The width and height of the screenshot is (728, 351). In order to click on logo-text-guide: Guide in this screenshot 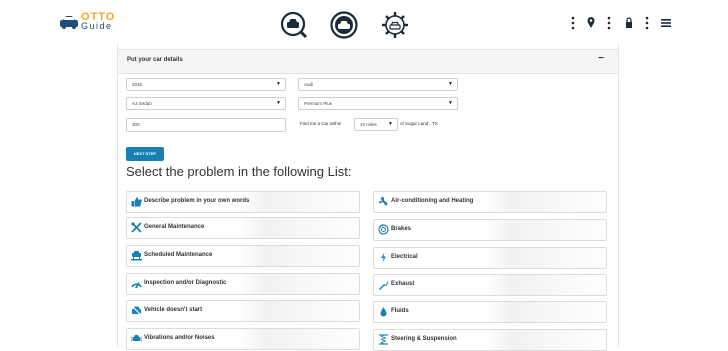, I will do `click(97, 26)`.